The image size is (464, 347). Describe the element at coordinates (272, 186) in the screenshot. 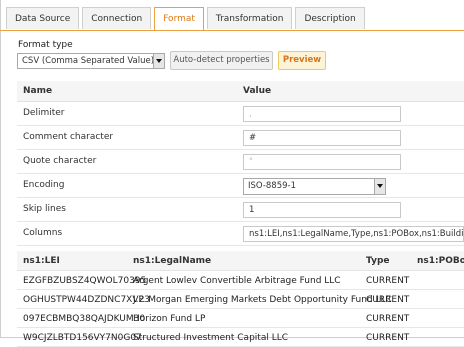

I see `encoding-value: ISO-8859-1` at that location.